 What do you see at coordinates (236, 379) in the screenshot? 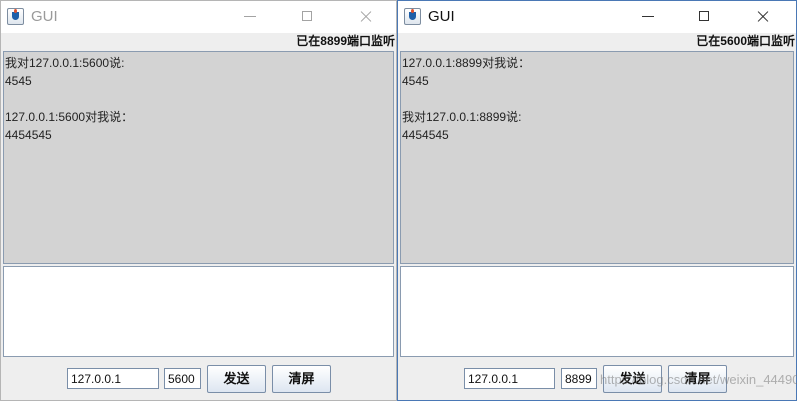
I see `send-button: 发送` at bounding box center [236, 379].